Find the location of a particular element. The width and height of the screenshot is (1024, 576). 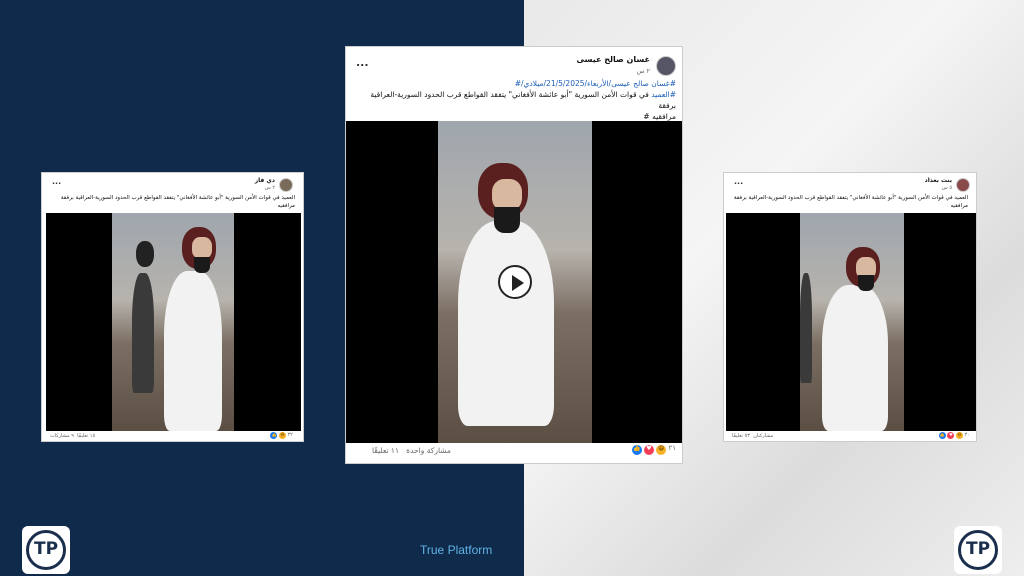

post-footer: مشاركة واحدة ١١ تعليقًا is located at coordinates (527, 450).